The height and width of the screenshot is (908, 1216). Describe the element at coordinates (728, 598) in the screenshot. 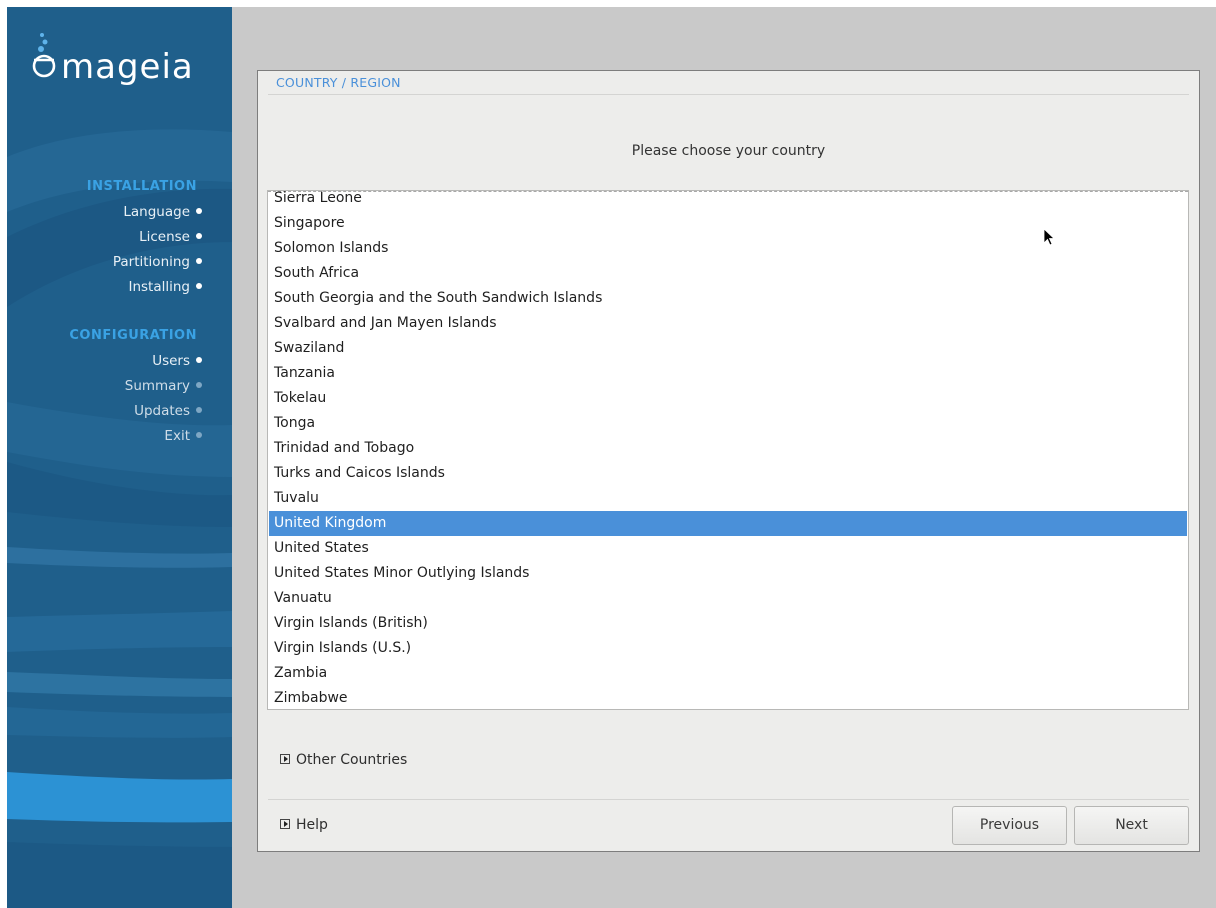

I see `country-list-item: Vanuatu` at that location.